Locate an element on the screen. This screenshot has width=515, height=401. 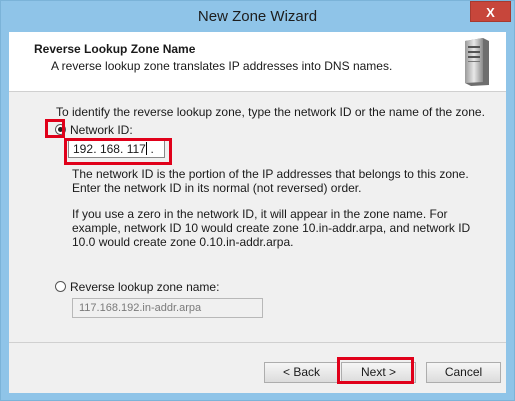
close-button: X is located at coordinates (490, 11).